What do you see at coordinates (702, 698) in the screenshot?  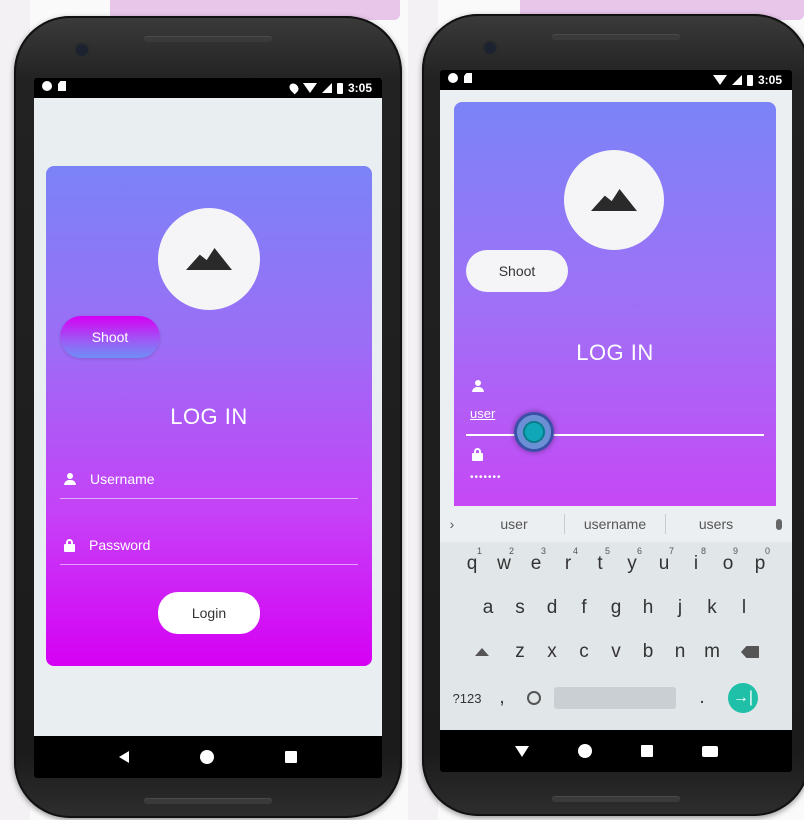 I see `period-key: .` at bounding box center [702, 698].